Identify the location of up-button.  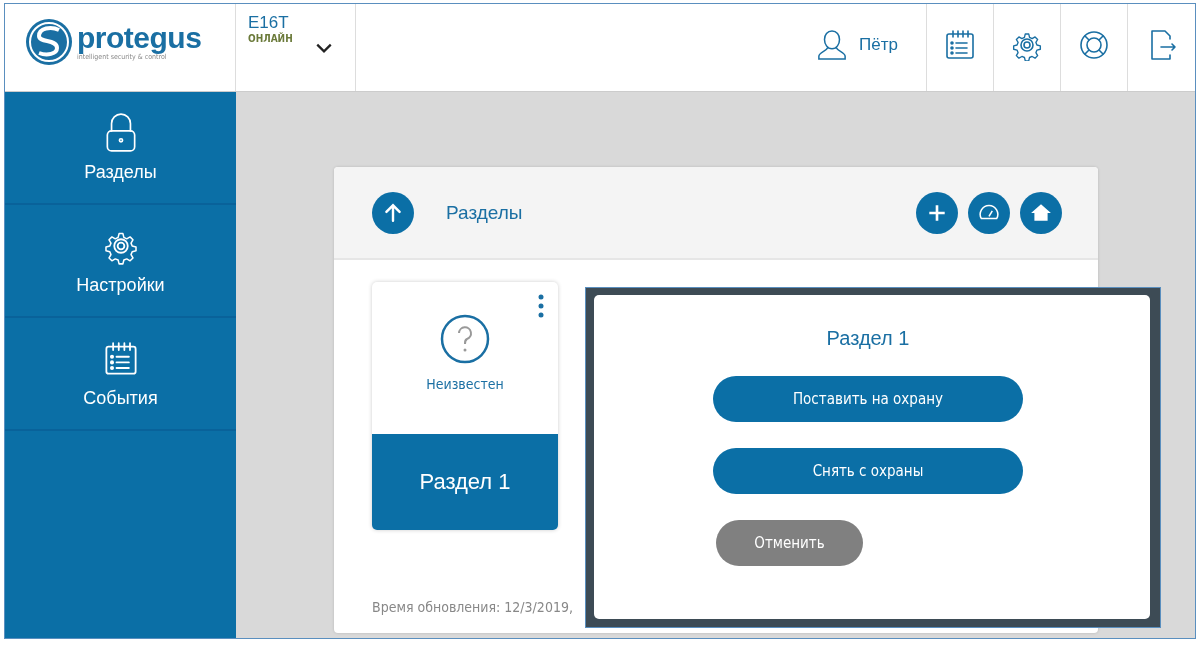
(393, 212).